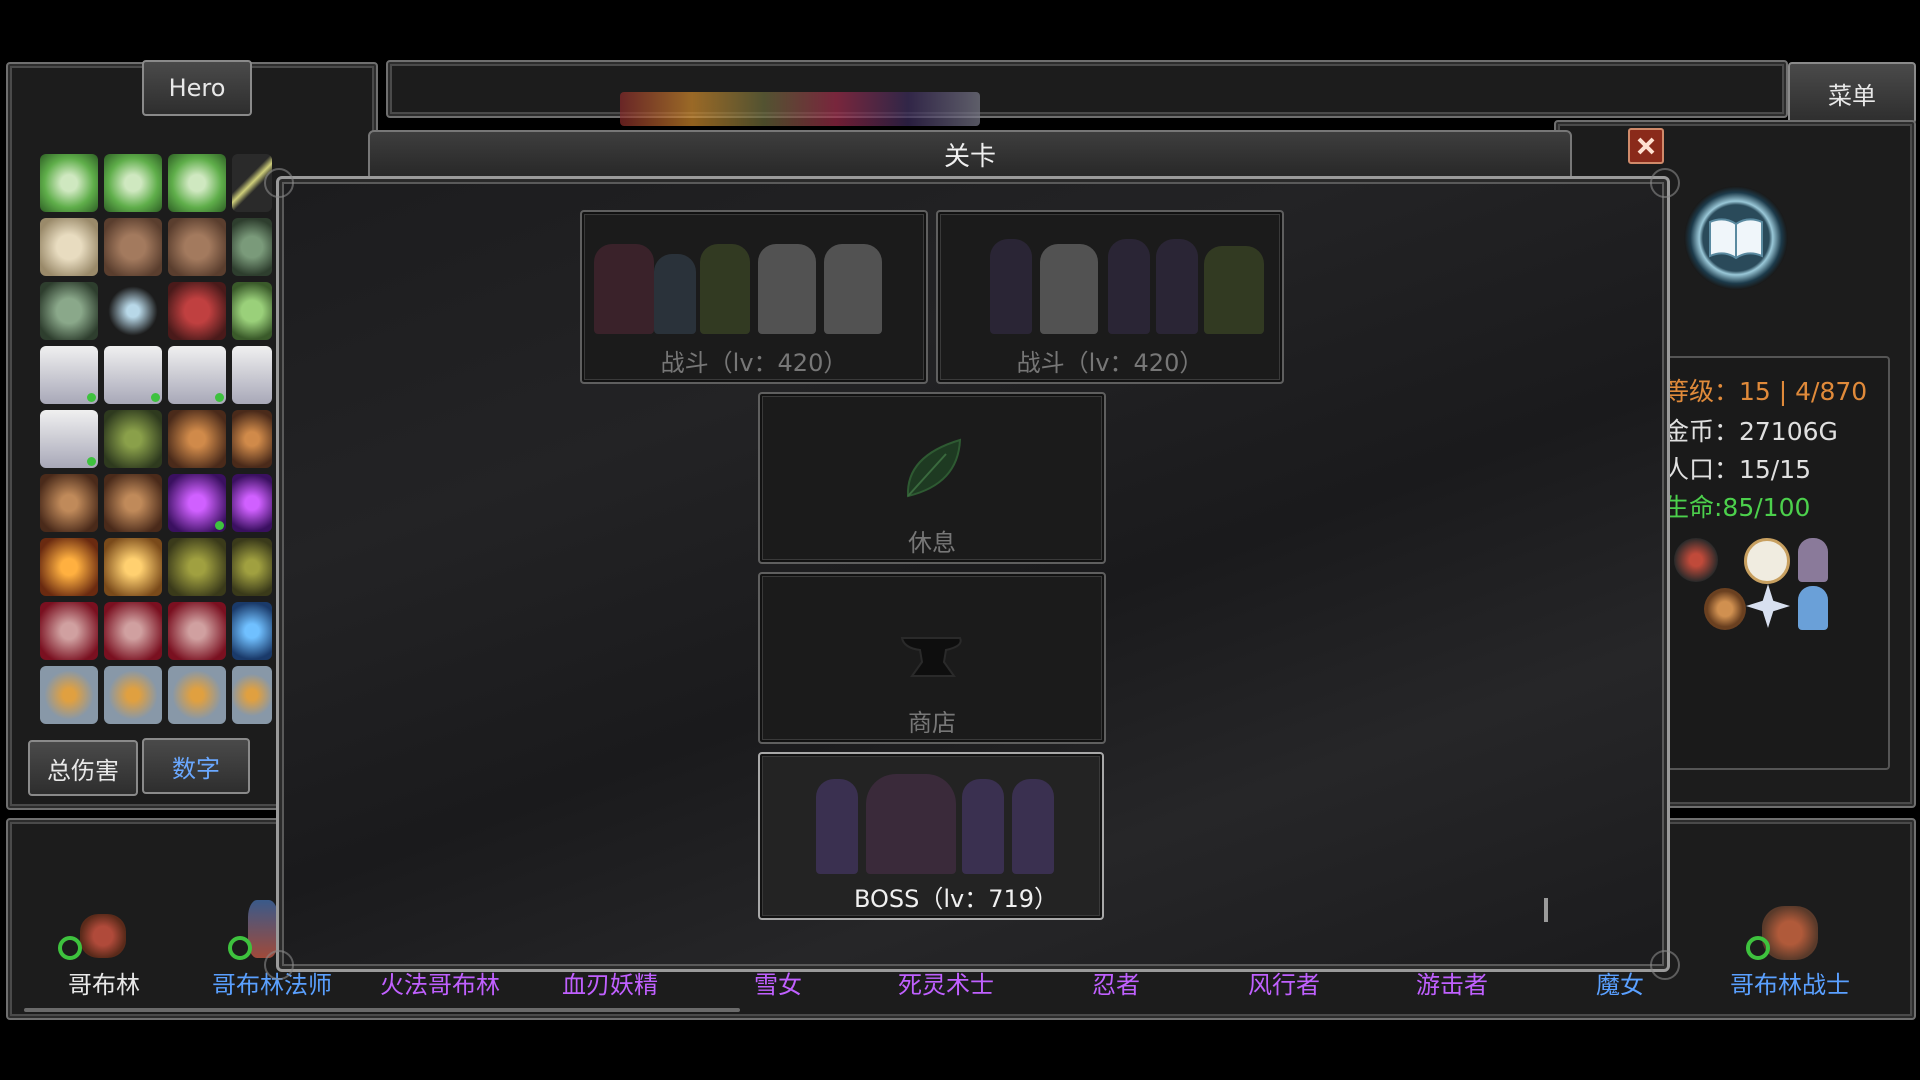  I want to click on ogre-portrait-icon, so click(133, 439).